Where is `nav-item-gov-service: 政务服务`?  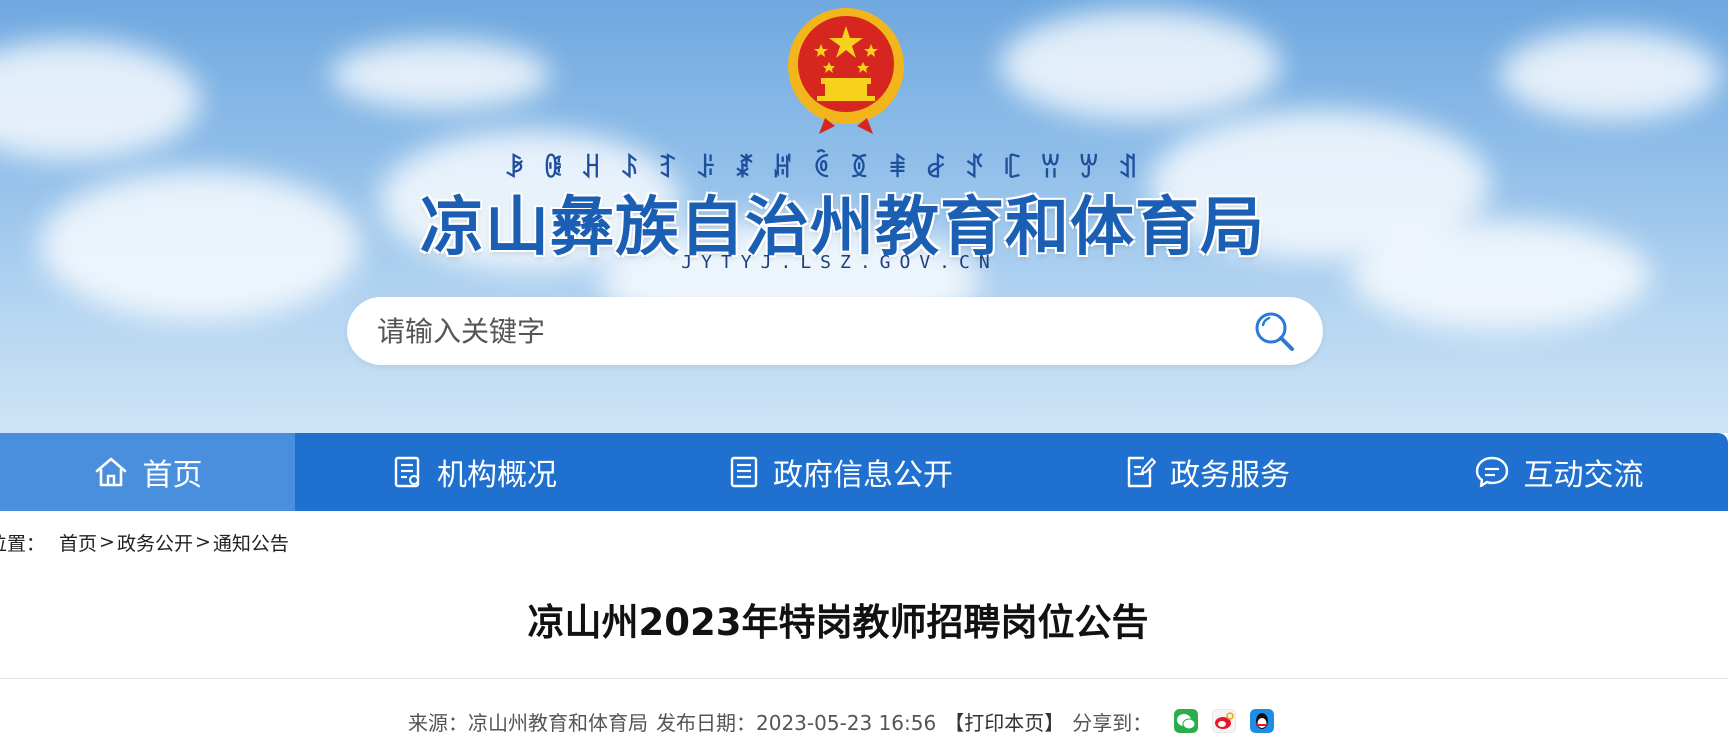 nav-item-gov-service: 政务服务 is located at coordinates (1208, 472).